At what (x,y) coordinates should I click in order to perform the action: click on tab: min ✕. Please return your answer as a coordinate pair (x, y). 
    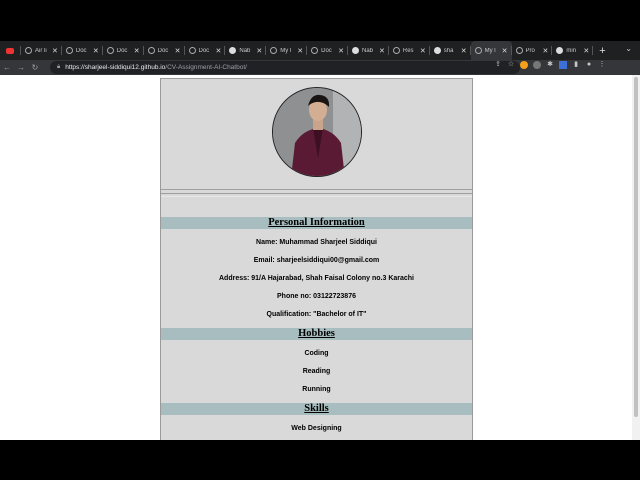
    Looking at the image, I should click on (573, 50).